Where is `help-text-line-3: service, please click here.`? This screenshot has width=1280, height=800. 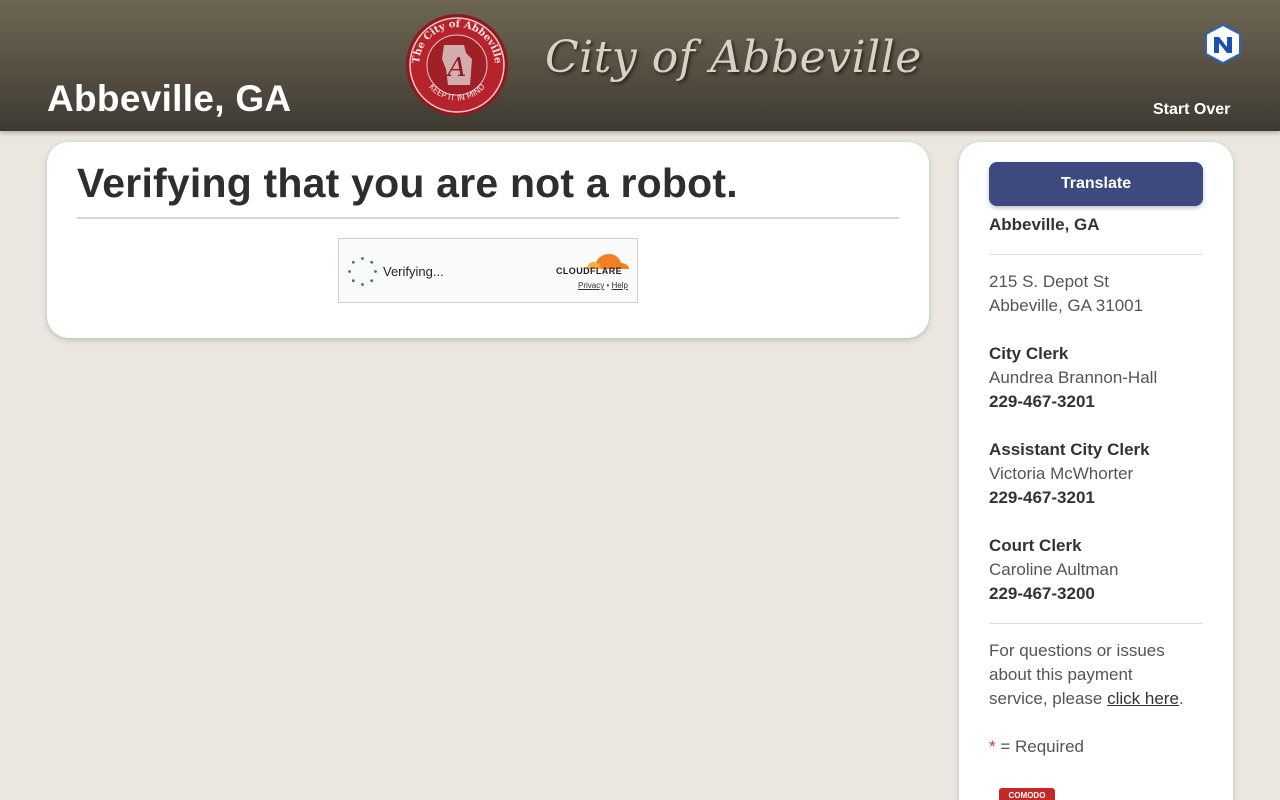 help-text-line-3: service, please click here. is located at coordinates (1086, 699).